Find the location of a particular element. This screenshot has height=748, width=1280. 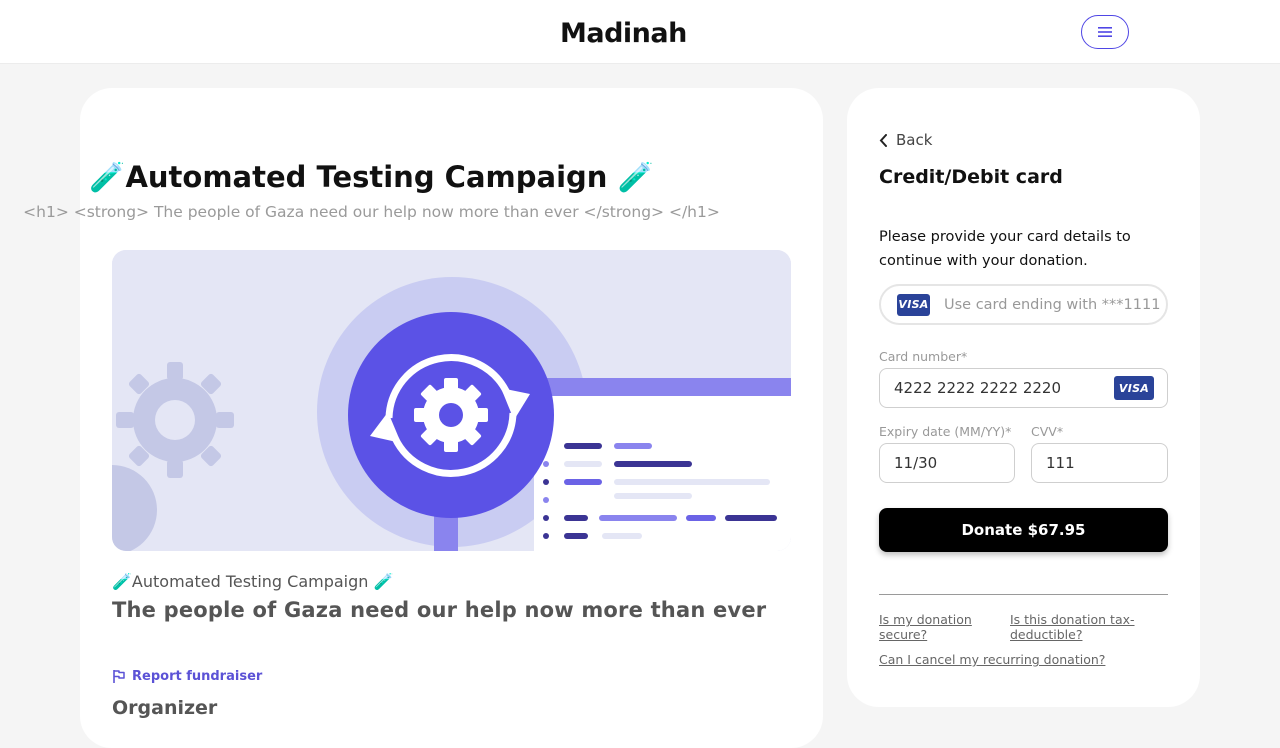

expiry-field: 11/30 is located at coordinates (947, 463).